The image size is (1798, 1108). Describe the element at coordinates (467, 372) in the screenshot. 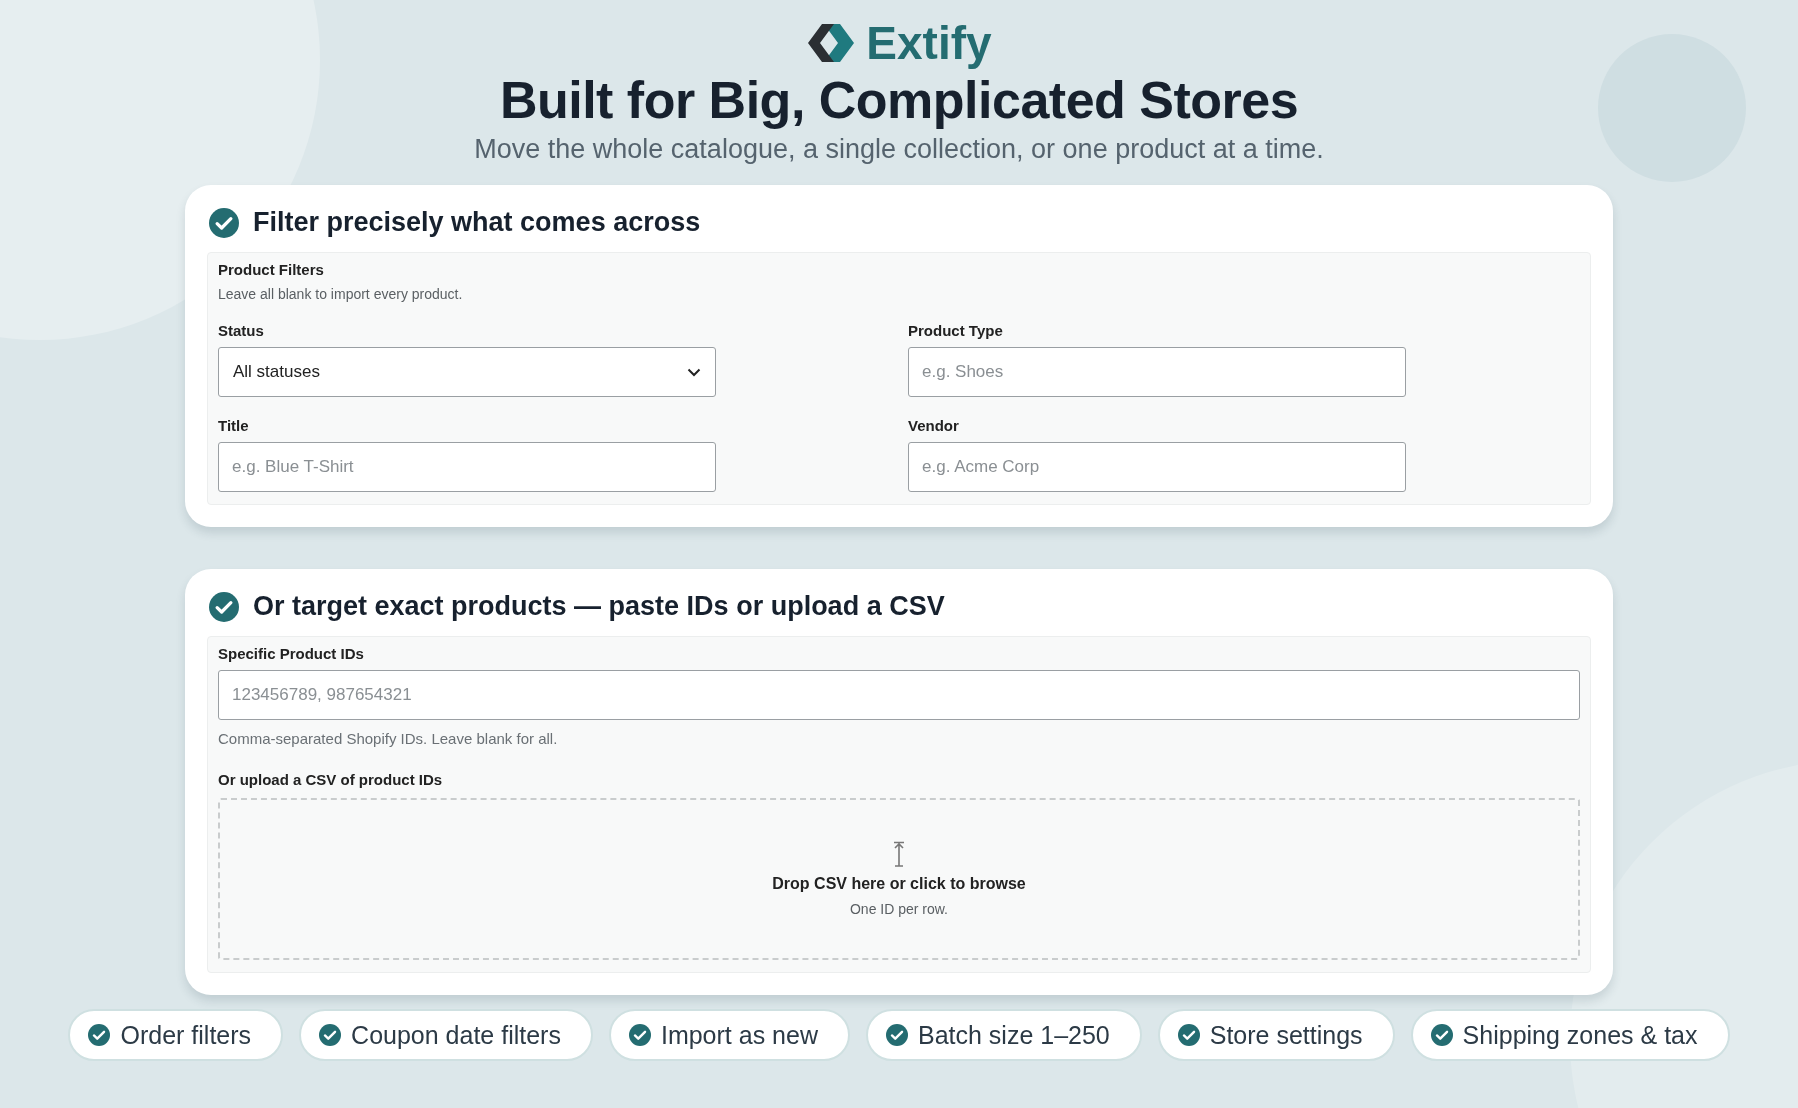

I see `status-select: All statuses` at that location.